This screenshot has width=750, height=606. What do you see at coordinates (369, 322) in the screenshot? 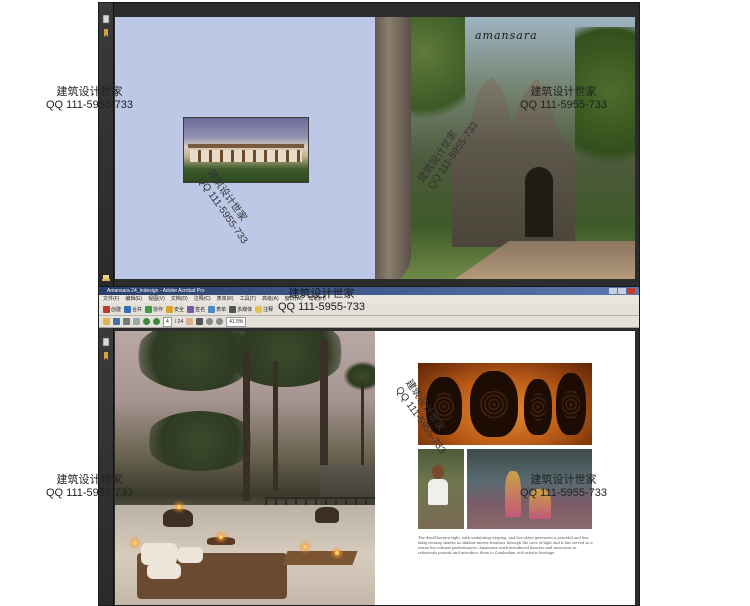
I see `navigation-toolbar: 4 / 24 41.5%` at bounding box center [369, 322].